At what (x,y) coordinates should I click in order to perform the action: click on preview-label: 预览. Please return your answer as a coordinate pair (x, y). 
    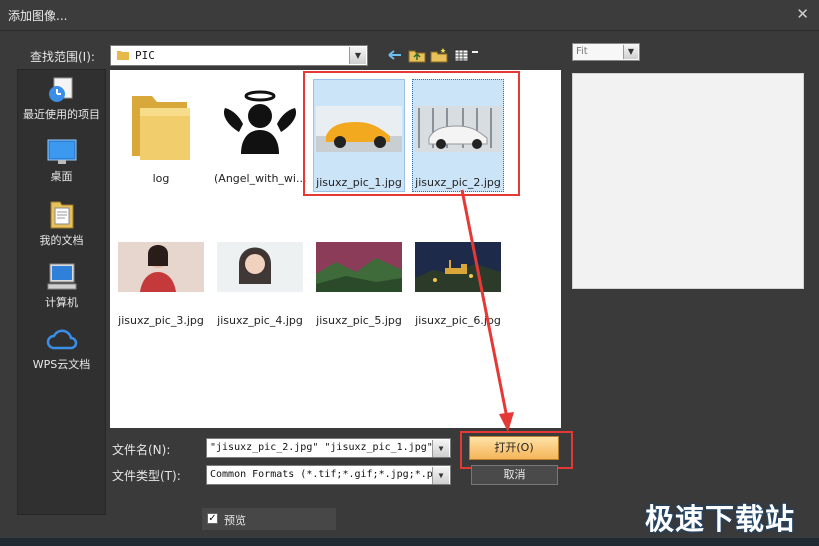
    Looking at the image, I should click on (235, 520).